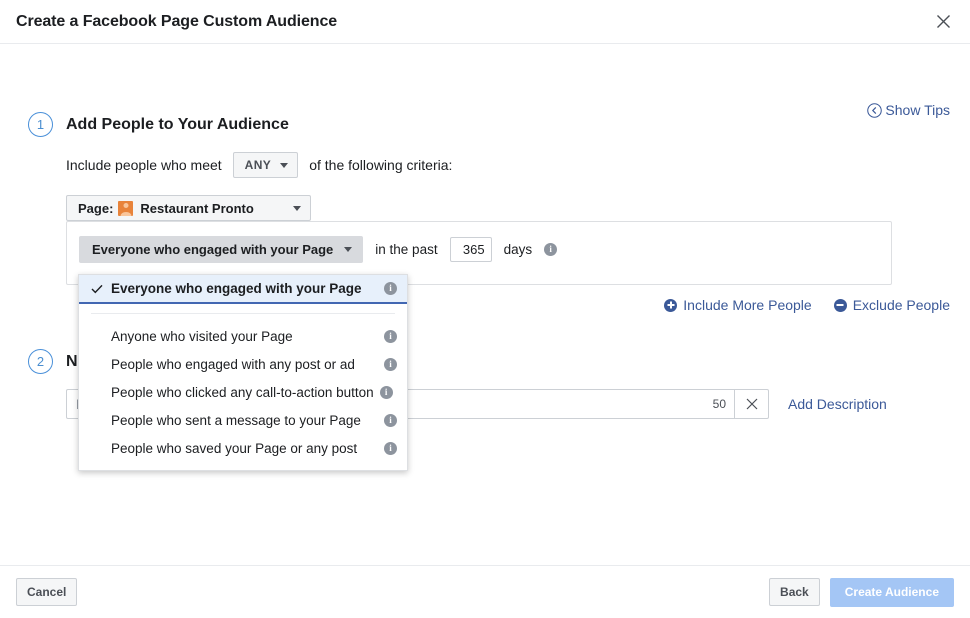  What do you see at coordinates (406, 249) in the screenshot?
I see `in-the-past-label: in the past` at bounding box center [406, 249].